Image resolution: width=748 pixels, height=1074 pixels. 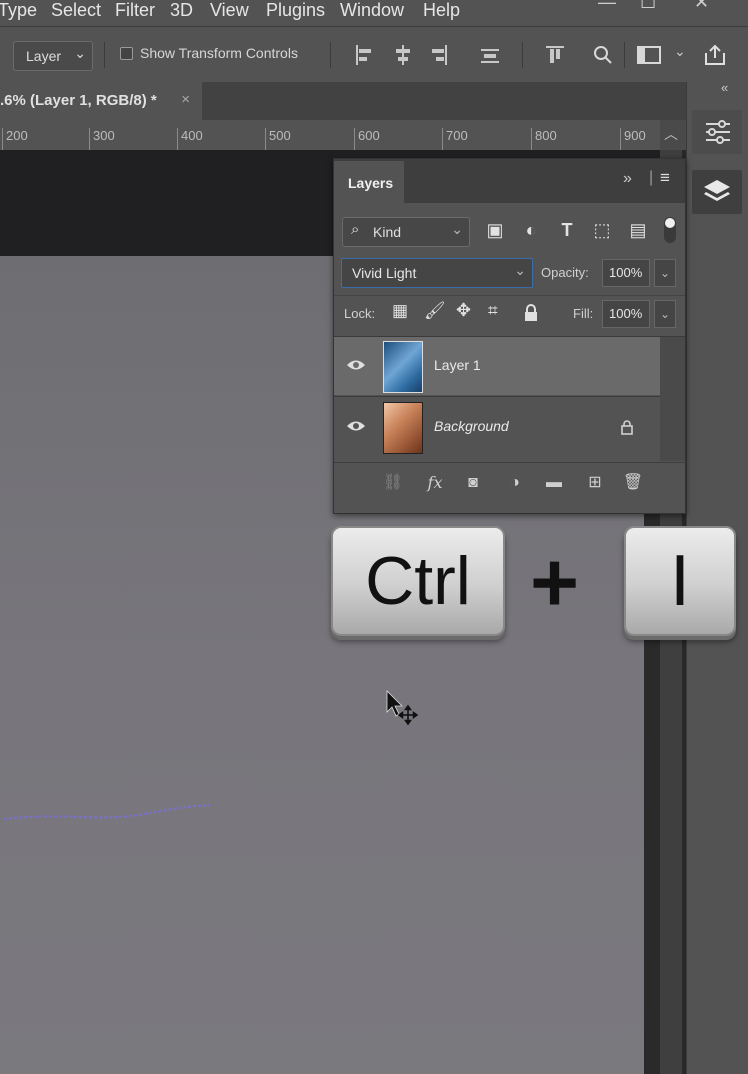 What do you see at coordinates (372, 10) in the screenshot?
I see `menu-window: Window` at bounding box center [372, 10].